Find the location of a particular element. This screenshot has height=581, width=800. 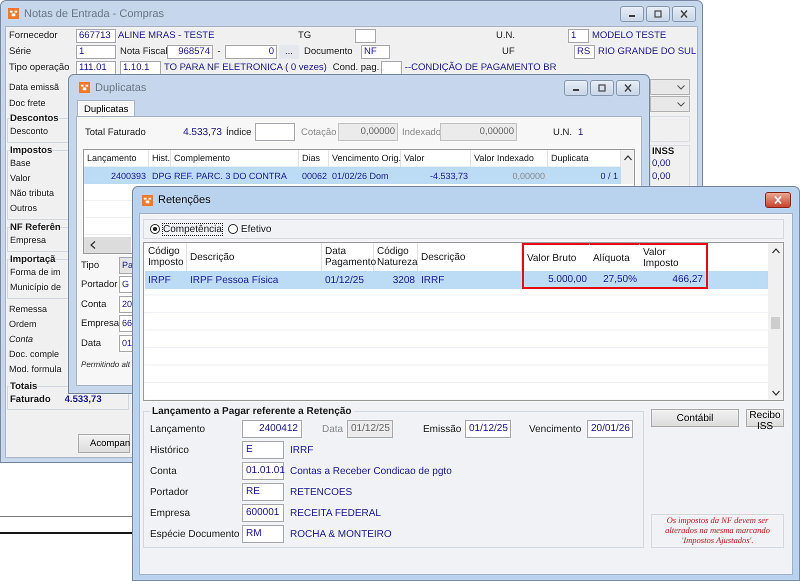

group-title: Lançamento a Pagar referente a Retenção is located at coordinates (252, 411).